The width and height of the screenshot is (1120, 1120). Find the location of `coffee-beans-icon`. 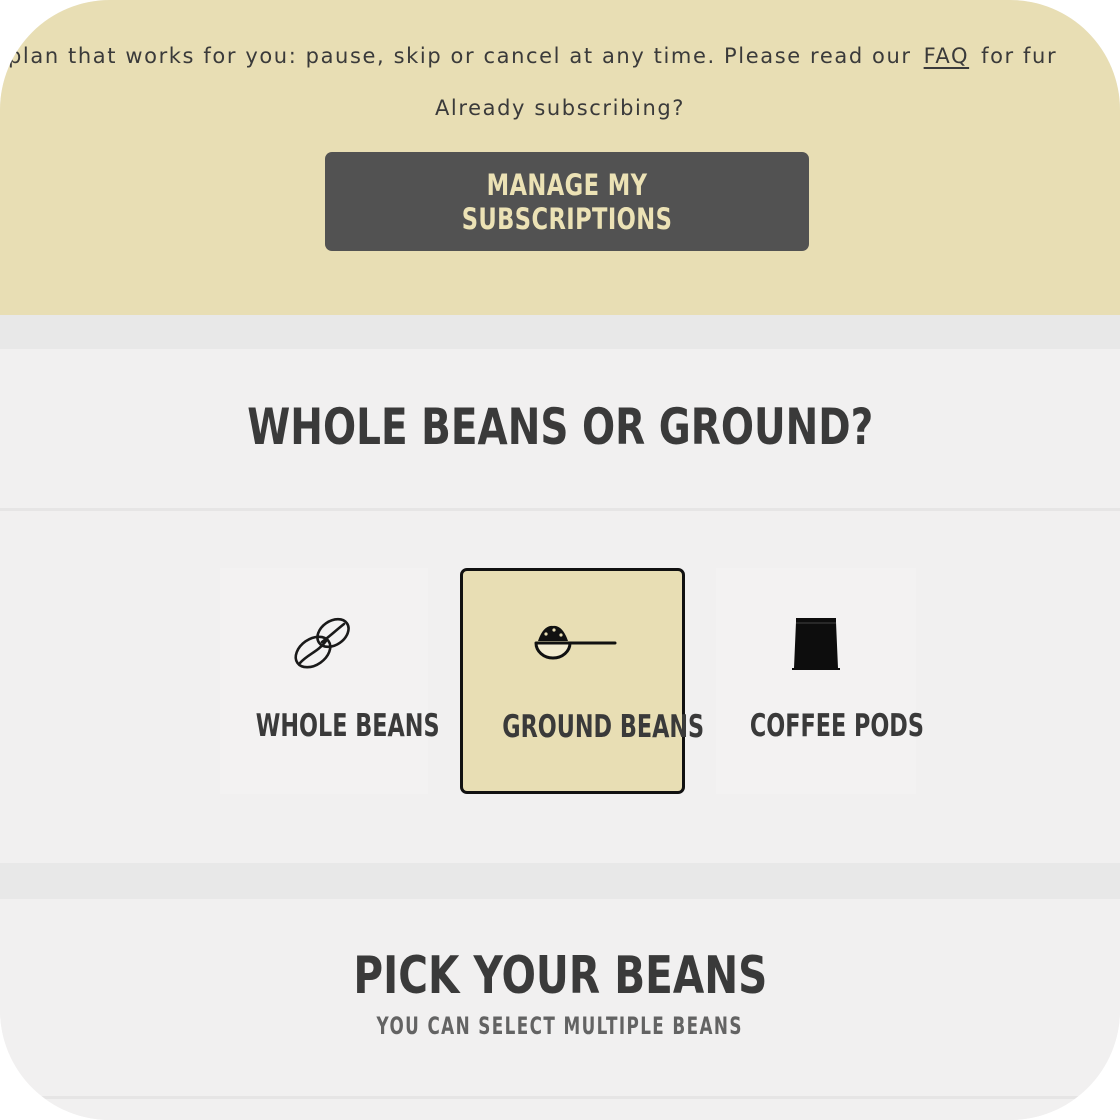

coffee-beans-icon is located at coordinates (324, 642).